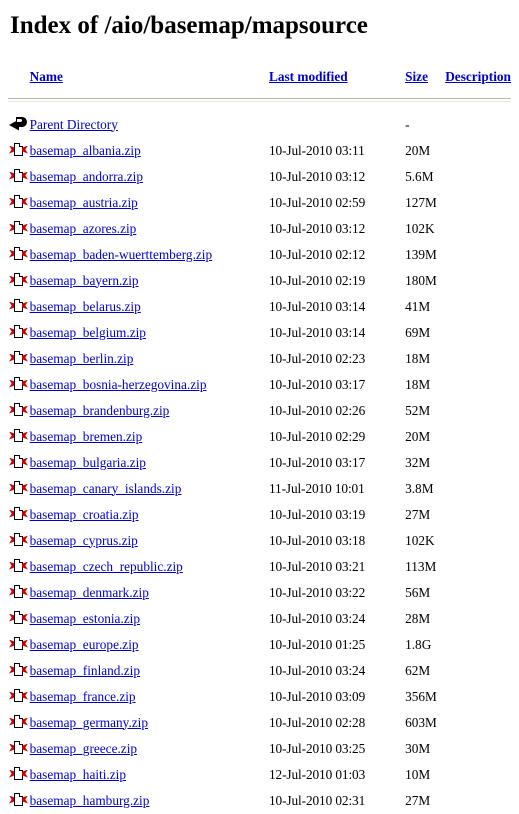 The width and height of the screenshot is (519, 814). What do you see at coordinates (85, 150) in the screenshot?
I see `file-link: basemap_albania.zip` at bounding box center [85, 150].